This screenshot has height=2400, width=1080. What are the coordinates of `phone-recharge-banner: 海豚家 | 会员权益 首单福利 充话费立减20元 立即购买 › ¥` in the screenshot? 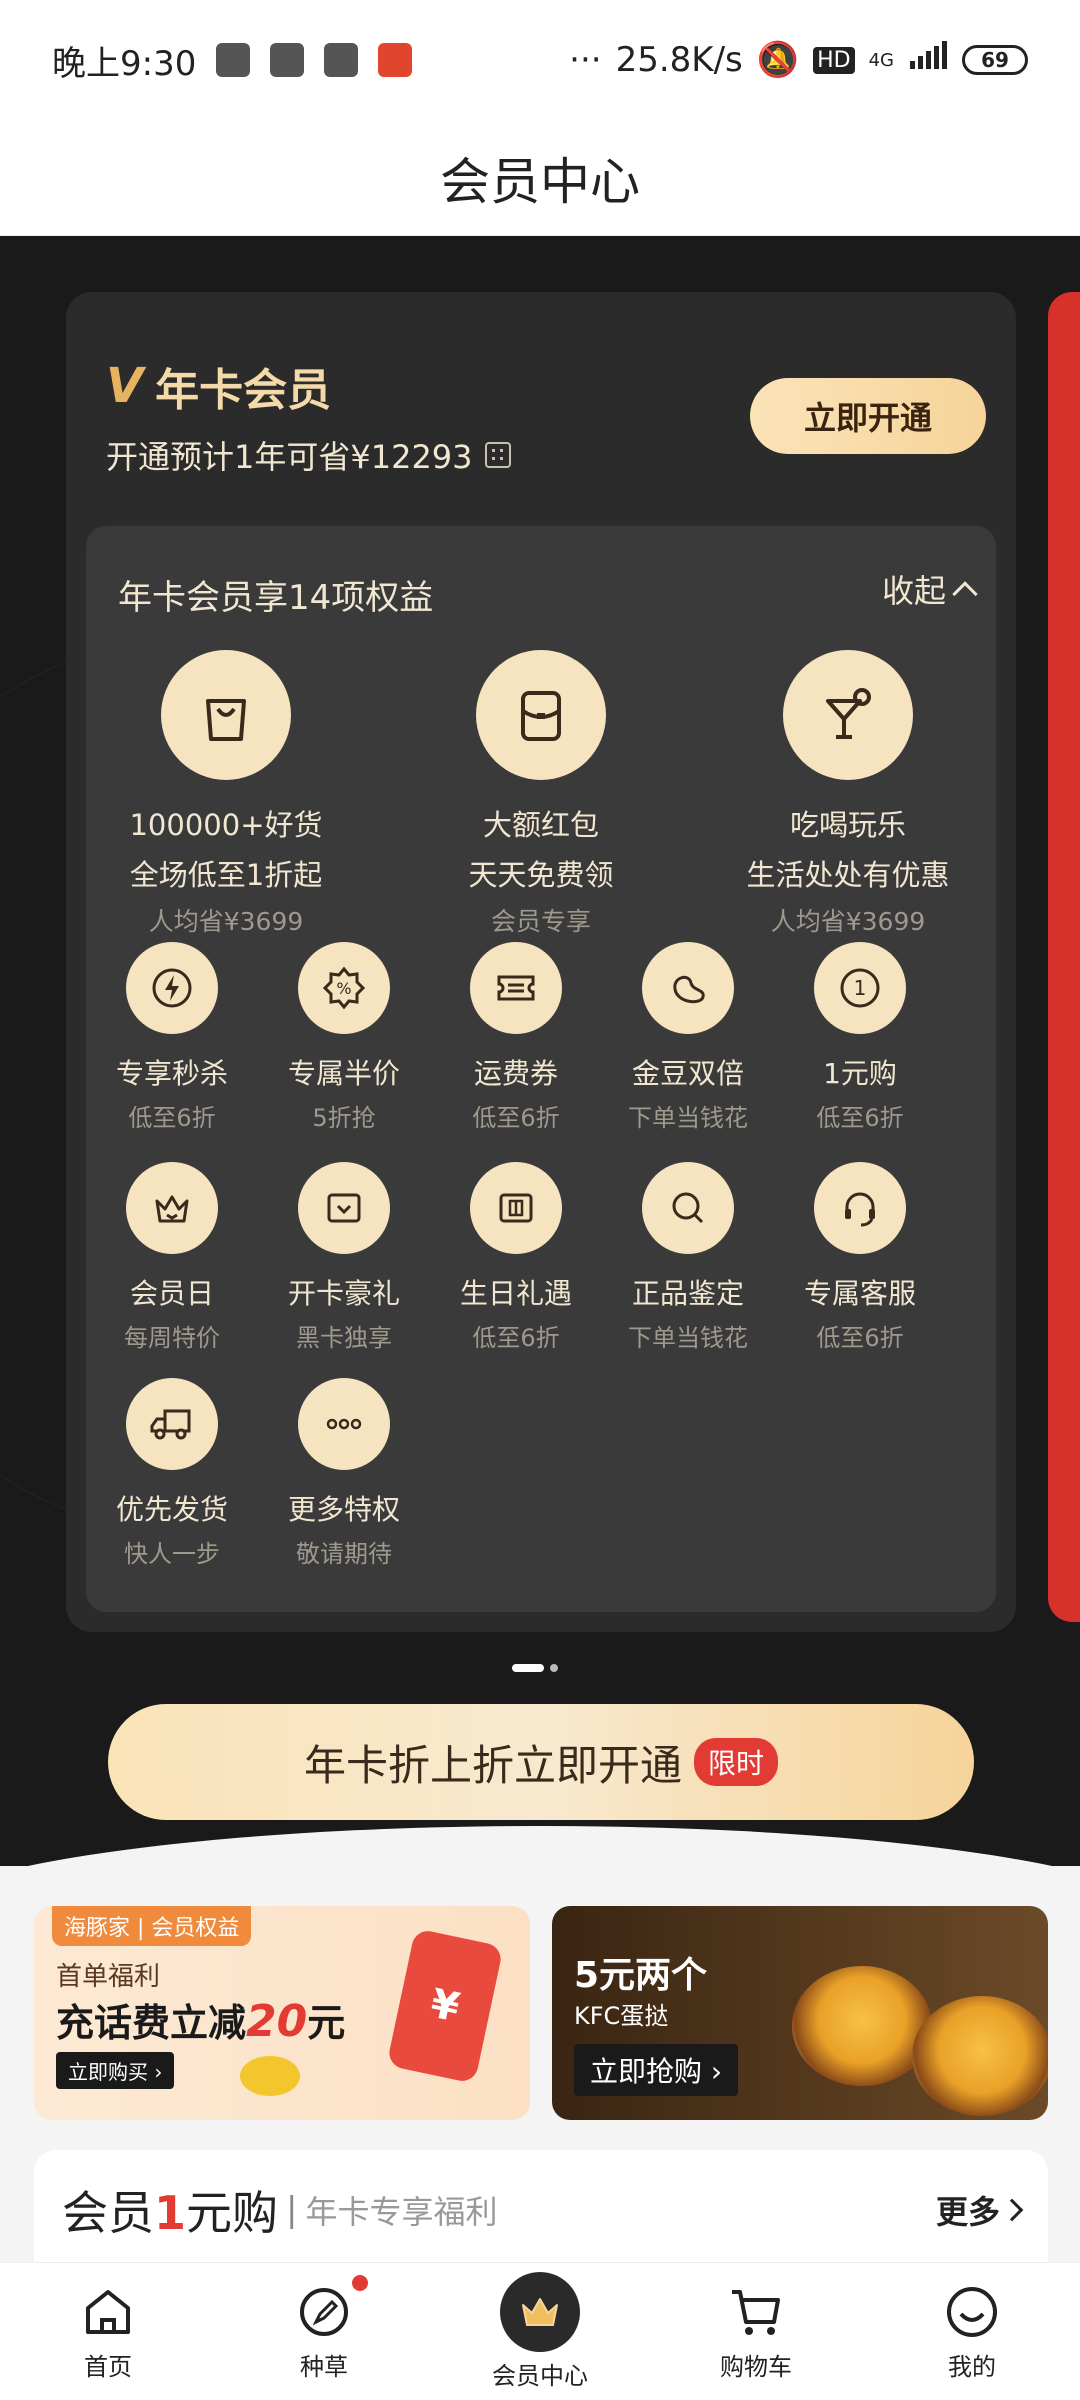 It's located at (282, 2013).